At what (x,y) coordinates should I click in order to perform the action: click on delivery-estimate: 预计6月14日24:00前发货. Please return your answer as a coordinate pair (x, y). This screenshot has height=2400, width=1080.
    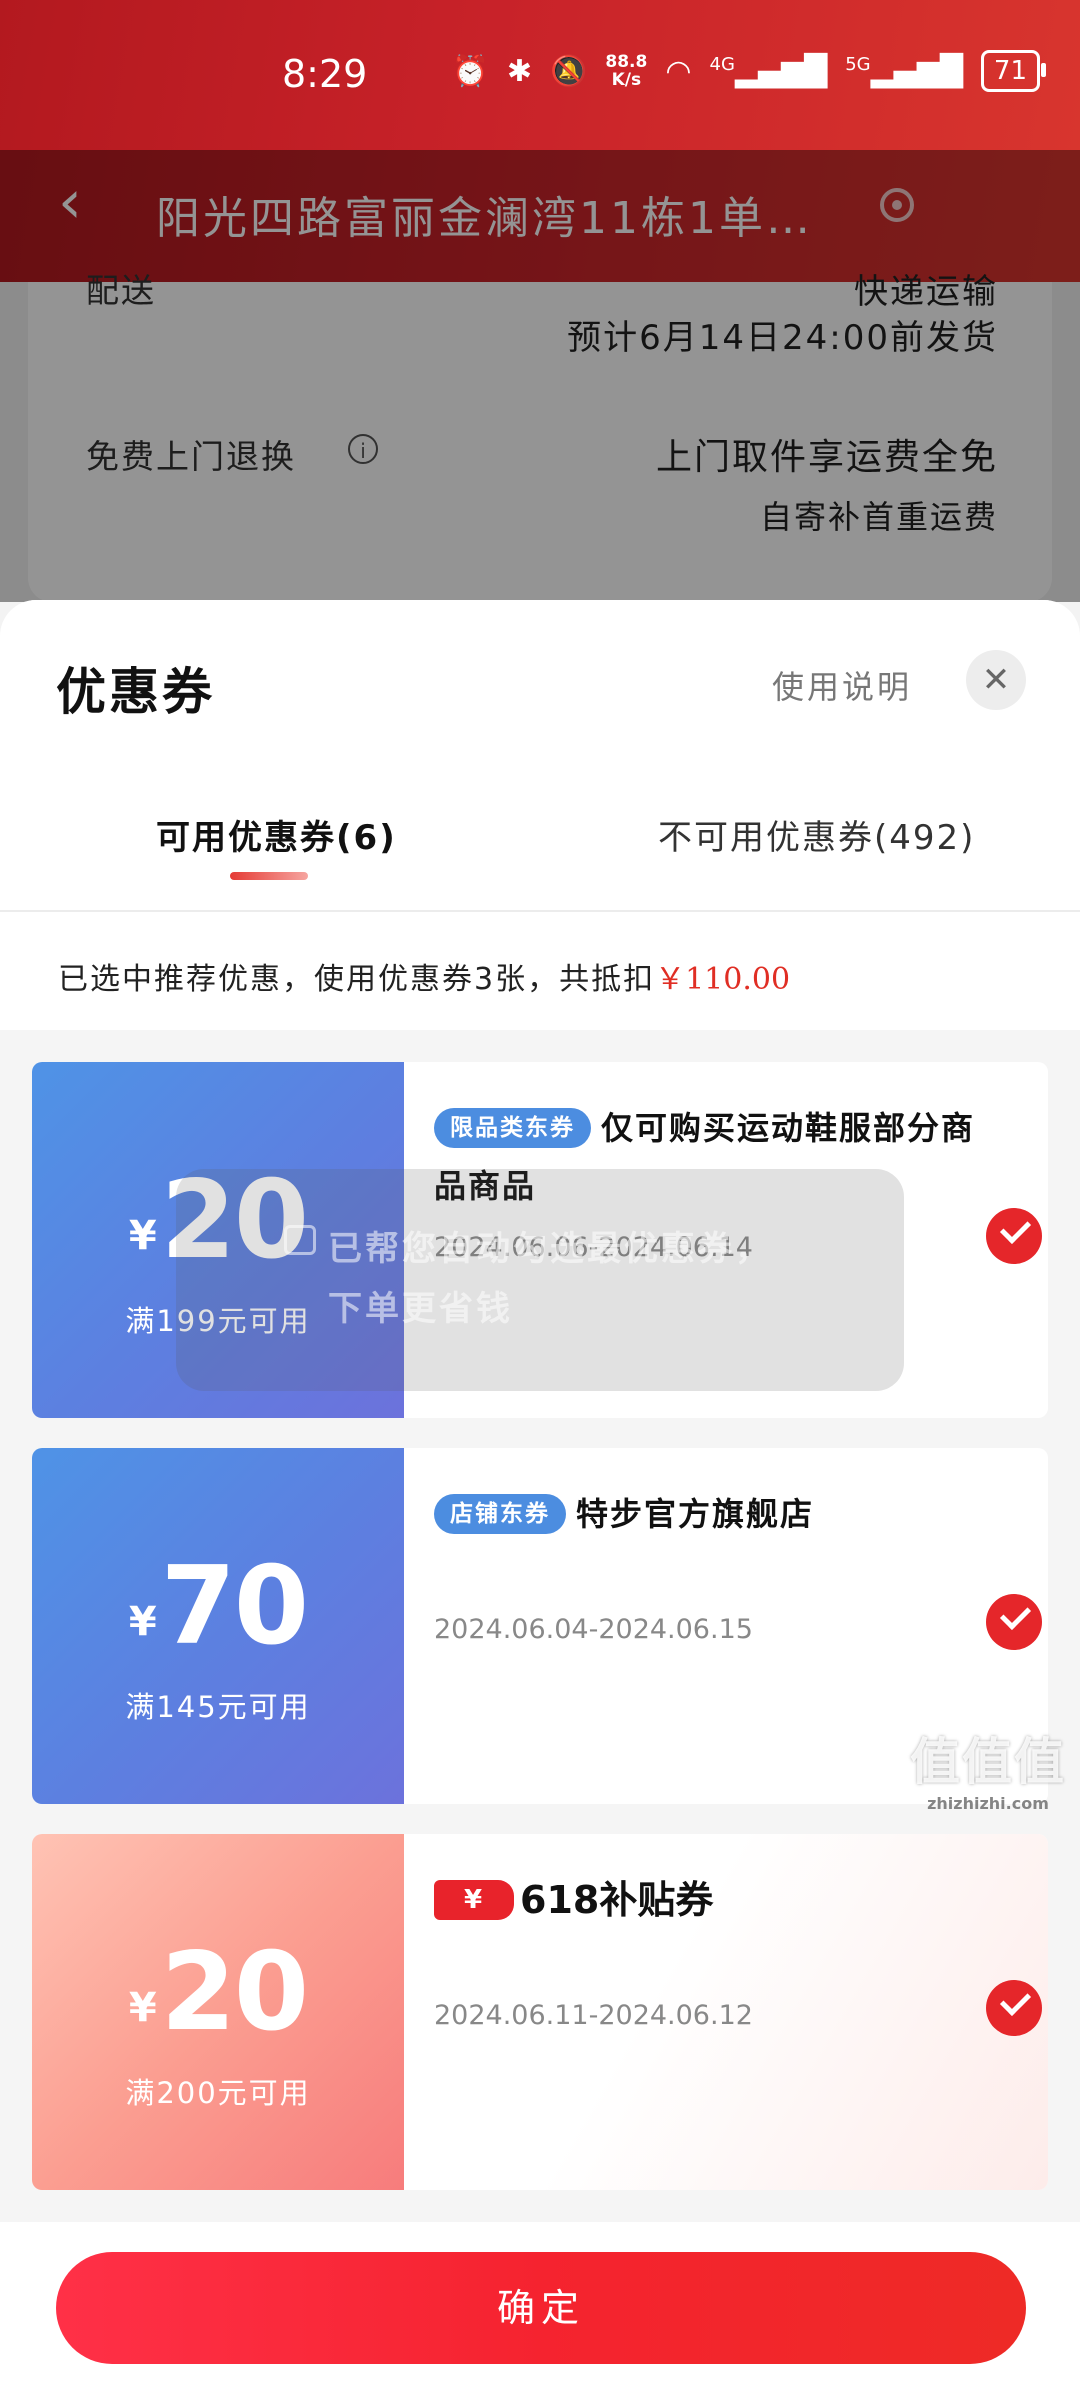
    Looking at the image, I should click on (782, 338).